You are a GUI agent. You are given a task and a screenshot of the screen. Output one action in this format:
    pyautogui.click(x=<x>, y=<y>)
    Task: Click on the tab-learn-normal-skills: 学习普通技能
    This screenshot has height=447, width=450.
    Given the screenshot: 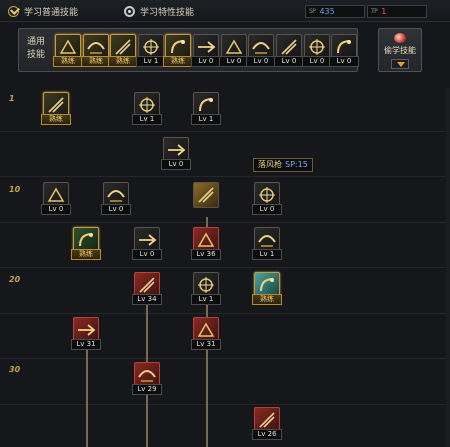 What is the action you would take?
    pyautogui.click(x=43, y=11)
    